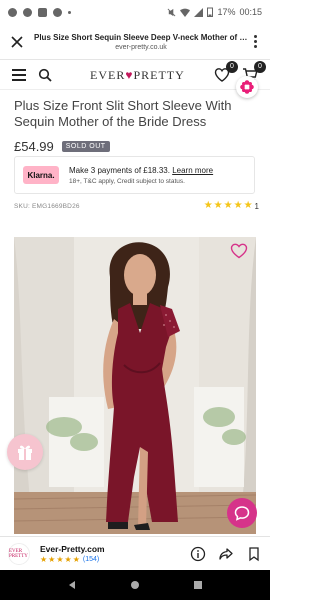 This screenshot has height=600, width=320. Describe the element at coordinates (192, 170) in the screenshot. I see `klarna-learn-more-link: Learn more` at that location.